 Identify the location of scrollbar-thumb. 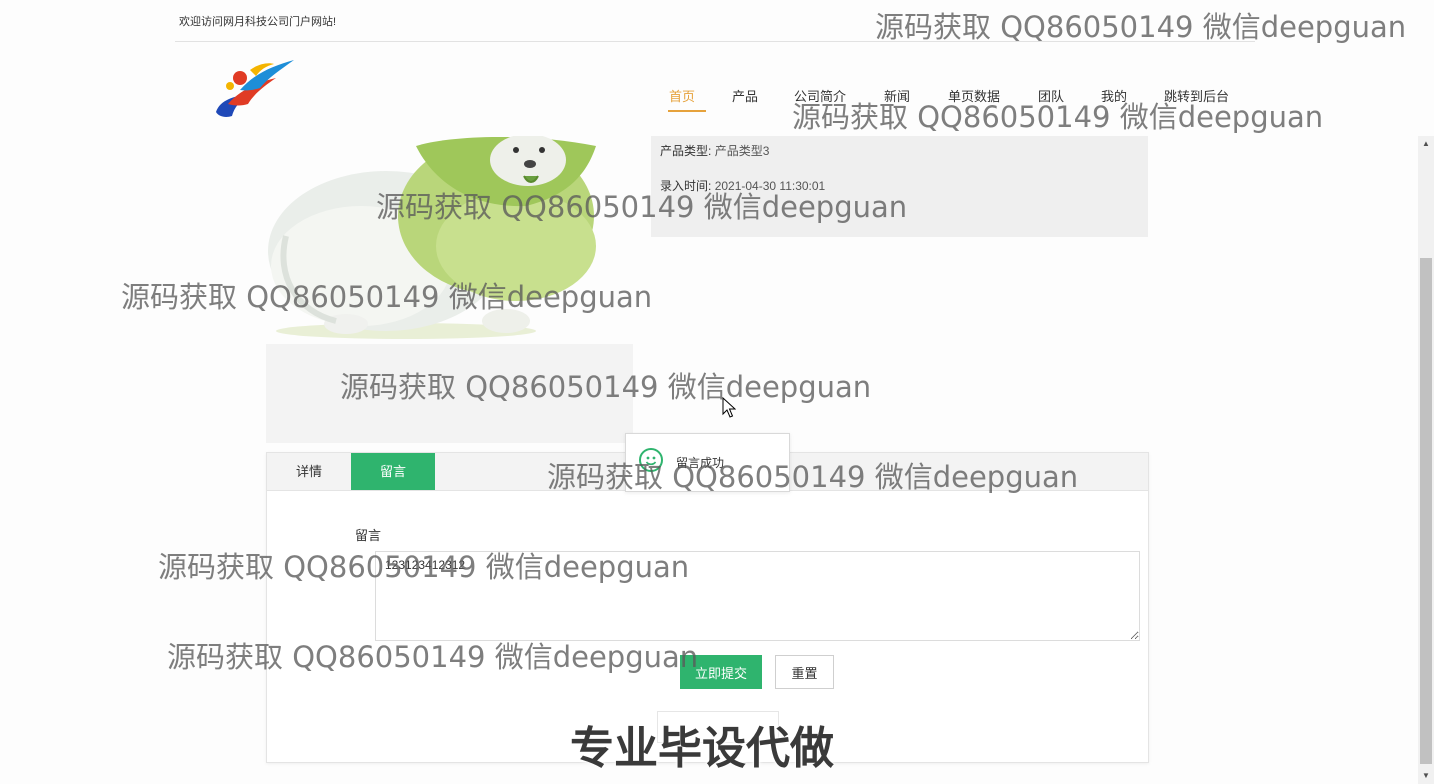
(1426, 511).